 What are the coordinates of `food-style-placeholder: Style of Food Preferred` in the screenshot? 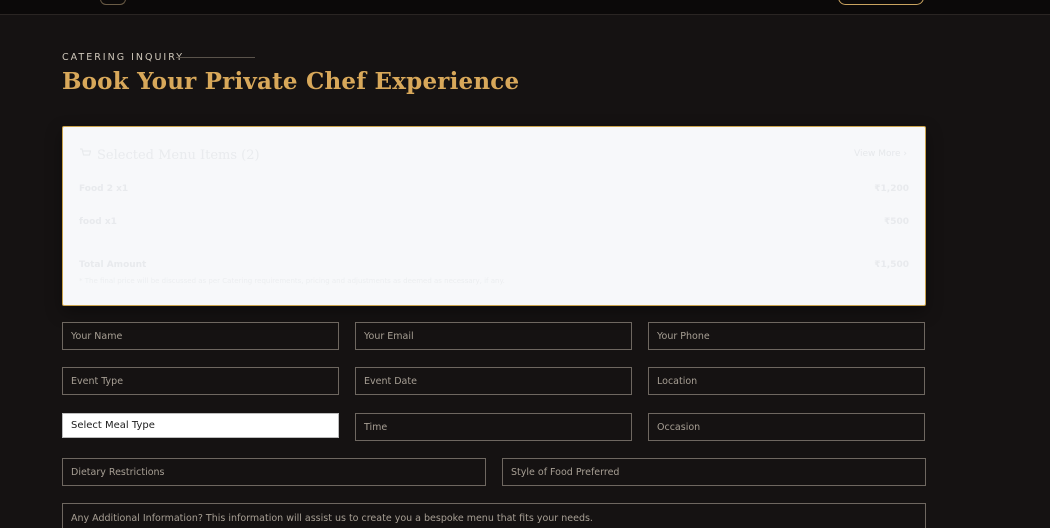 It's located at (565, 472).